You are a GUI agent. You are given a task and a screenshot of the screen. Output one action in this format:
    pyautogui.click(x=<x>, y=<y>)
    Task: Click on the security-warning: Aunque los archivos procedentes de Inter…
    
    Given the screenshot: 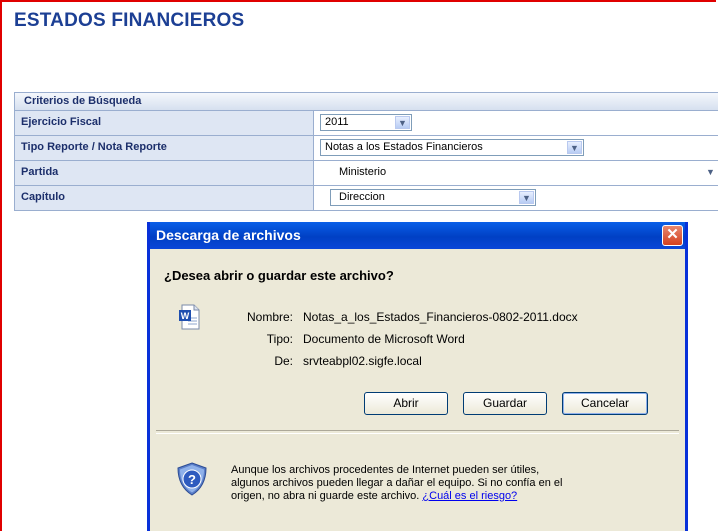 What is the action you would take?
    pyautogui.click(x=401, y=483)
    